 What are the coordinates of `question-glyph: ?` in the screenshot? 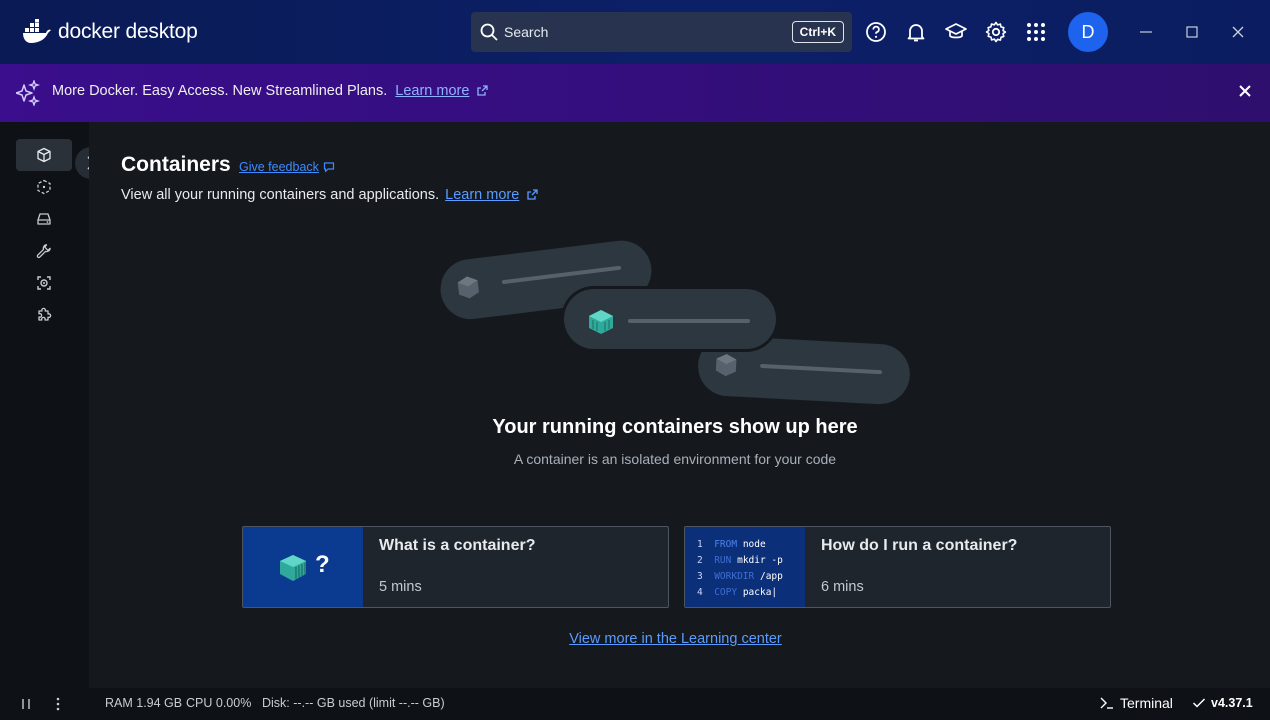 It's located at (322, 564).